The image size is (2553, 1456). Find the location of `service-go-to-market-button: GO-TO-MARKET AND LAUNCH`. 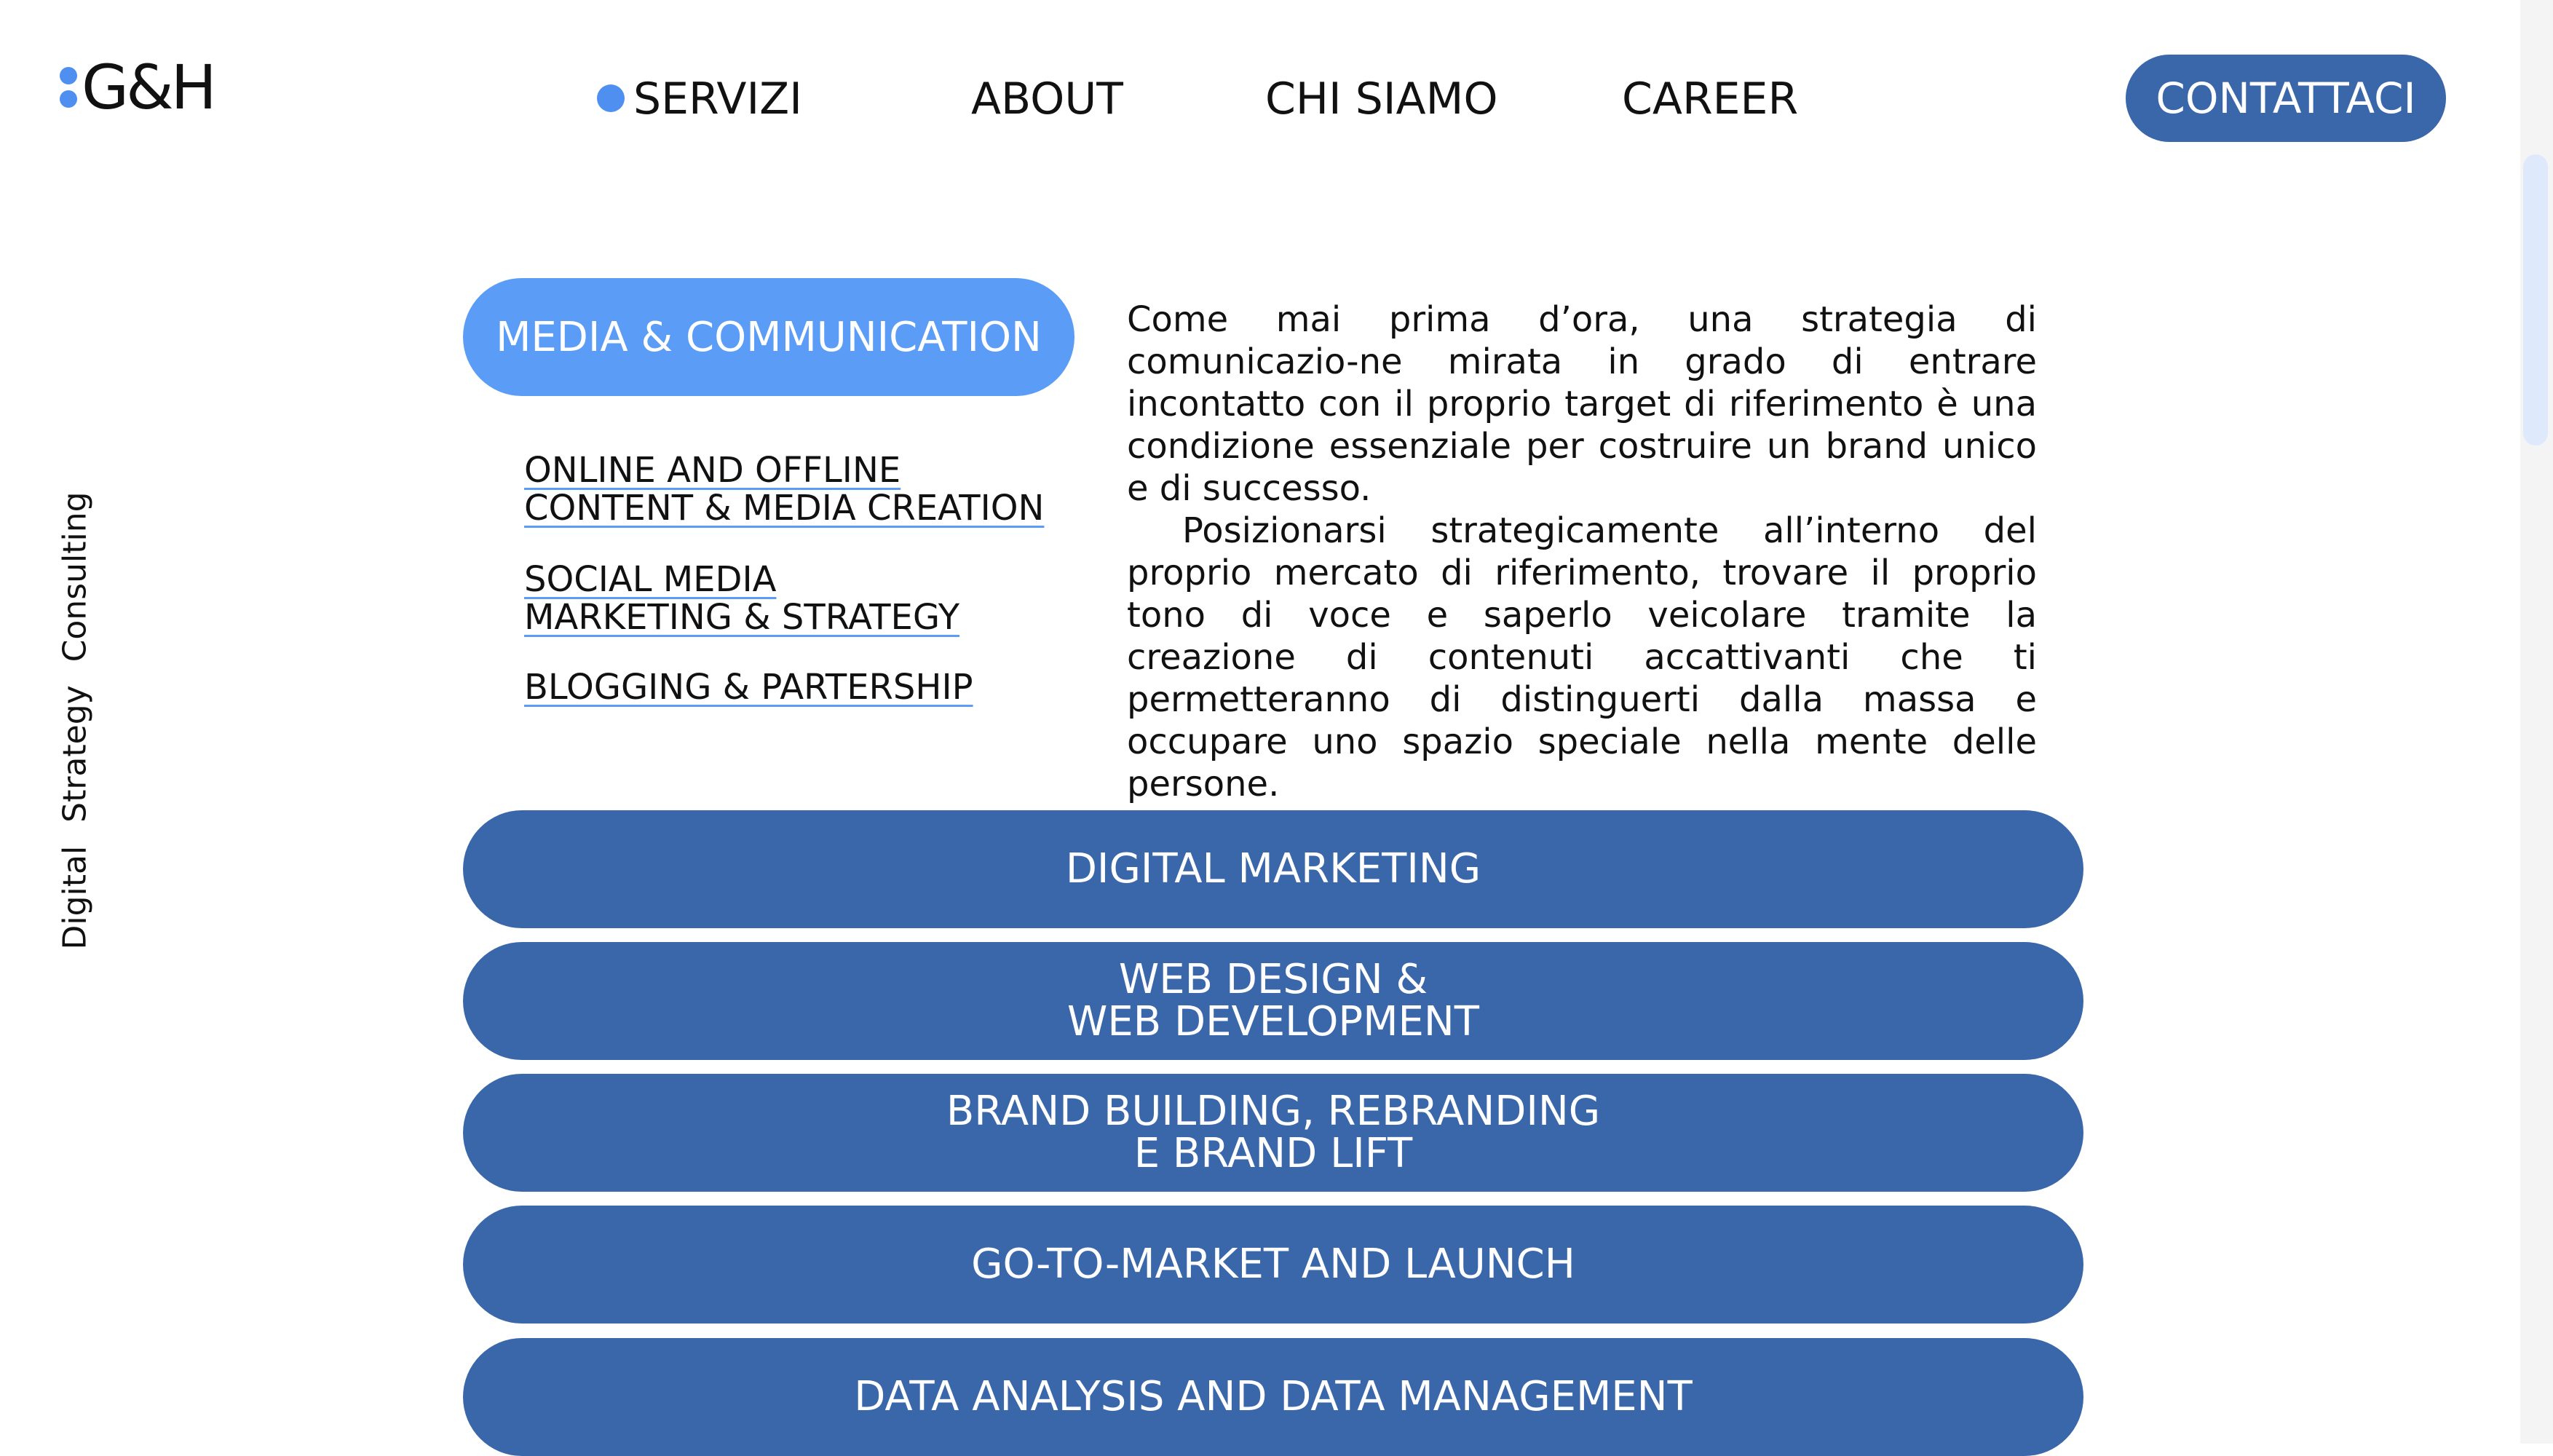

service-go-to-market-button: GO-TO-MARKET AND LAUNCH is located at coordinates (1273, 1265).